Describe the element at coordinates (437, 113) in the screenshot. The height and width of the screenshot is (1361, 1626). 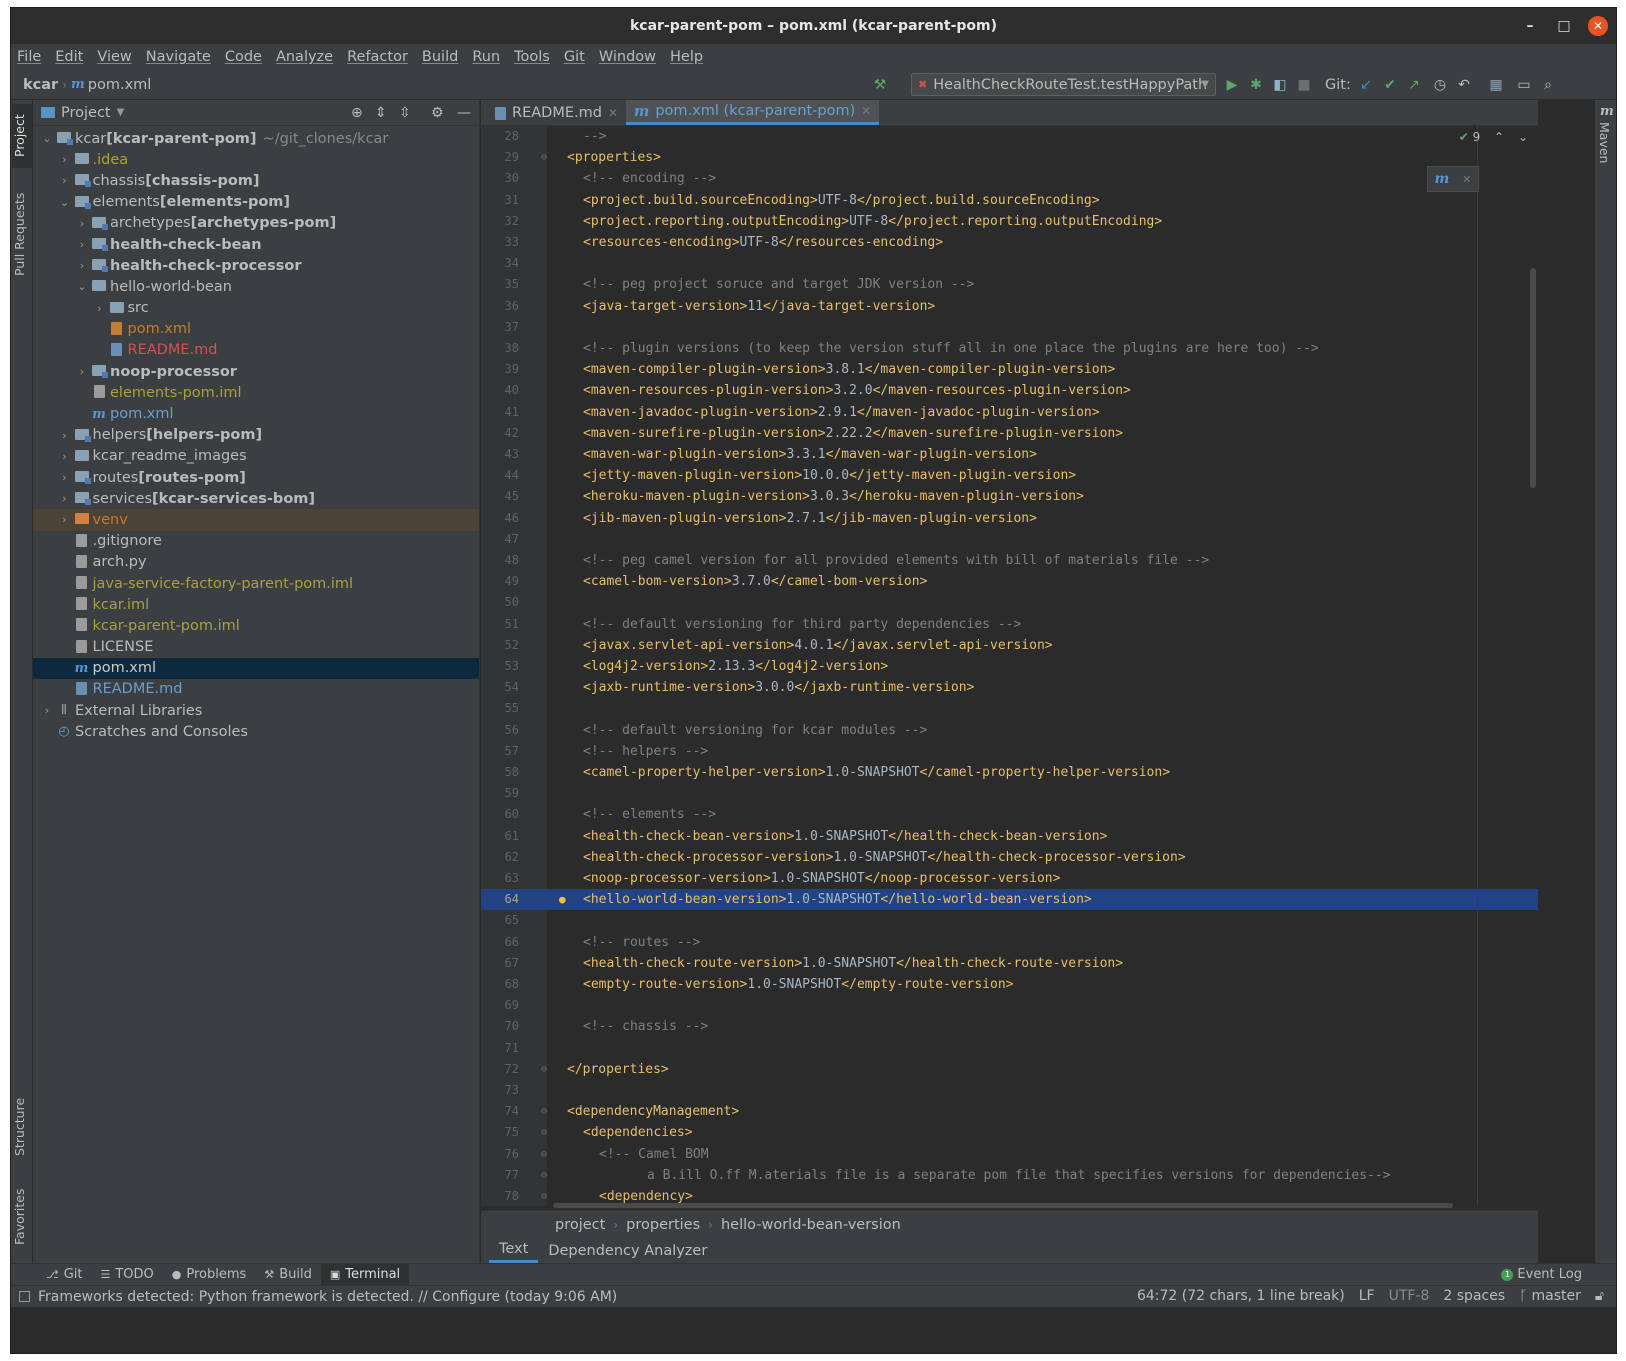
I see `gear-icon: ⚙` at that location.